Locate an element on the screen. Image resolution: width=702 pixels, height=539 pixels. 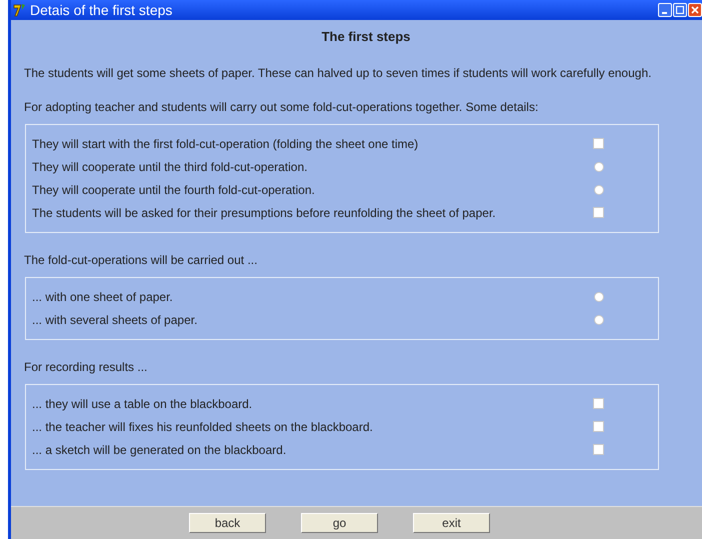
option-label: They will cooperate until the fourth fold-cut-operation. is located at coordinates (174, 189).